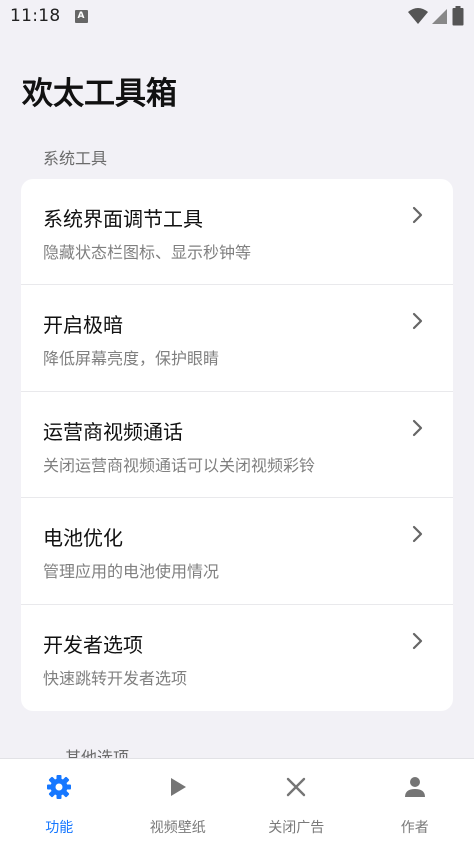  I want to click on page-title: 欢太工具箱, so click(99, 94).